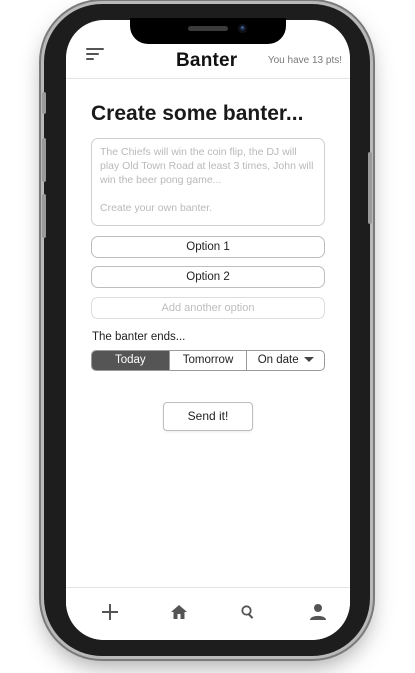  I want to click on volume-up-button, so click(44, 160).